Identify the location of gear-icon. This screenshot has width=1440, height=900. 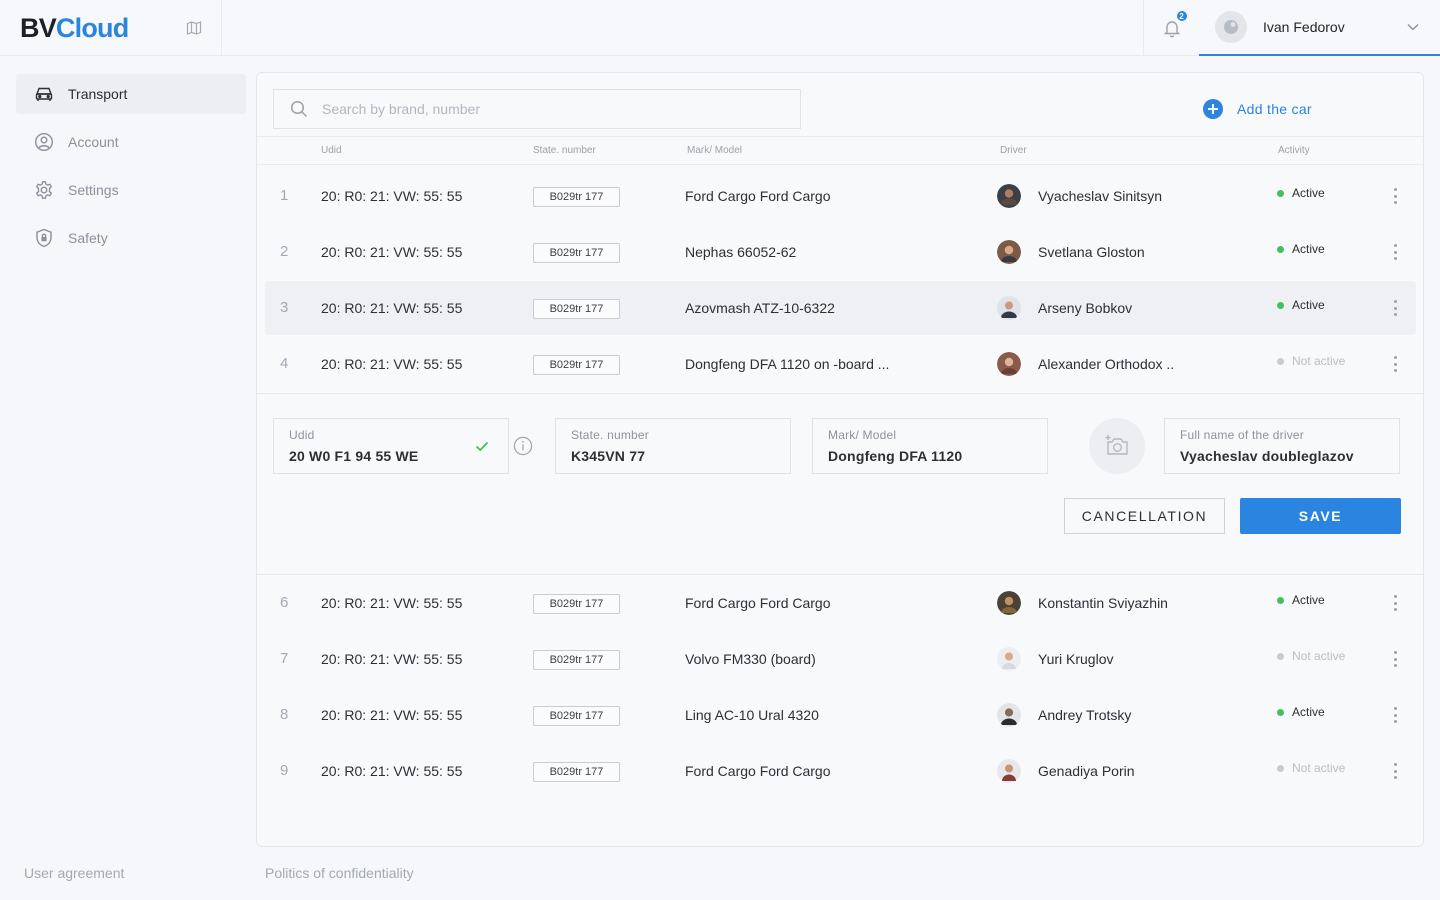
(44, 190).